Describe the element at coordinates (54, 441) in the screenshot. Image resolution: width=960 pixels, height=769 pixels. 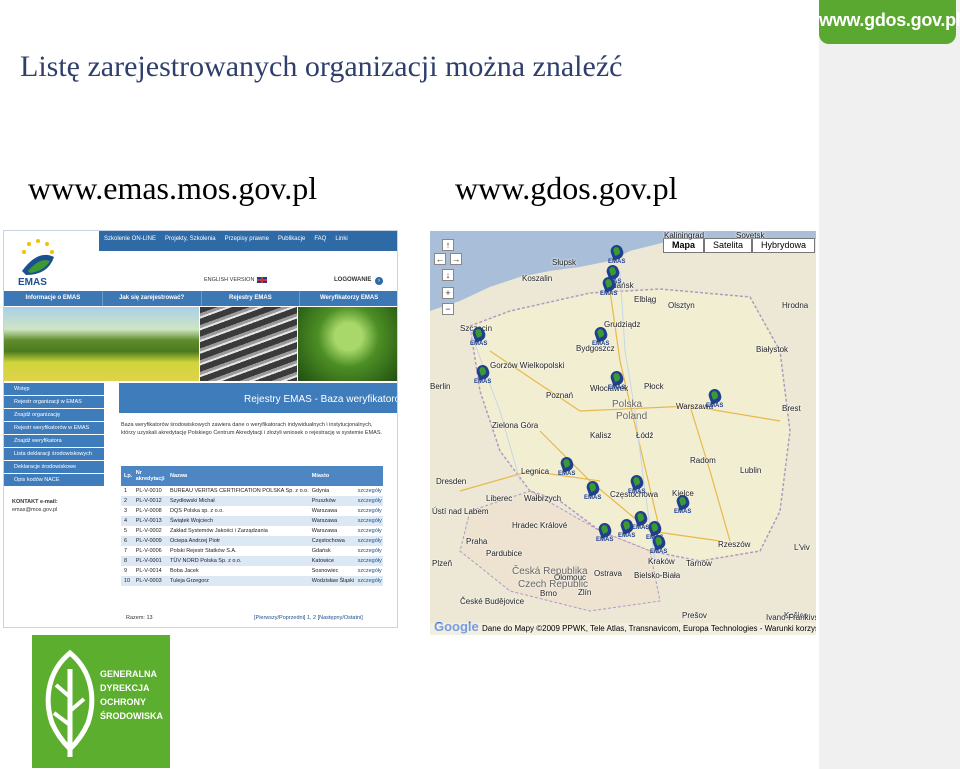
I see `sidebar-item: Znajdź weryfikatora` at that location.